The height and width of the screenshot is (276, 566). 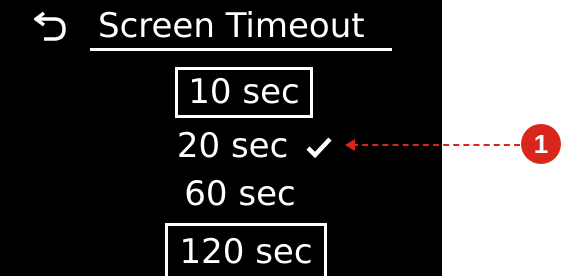 I want to click on option-20-sec: 20 sec, so click(x=255, y=146).